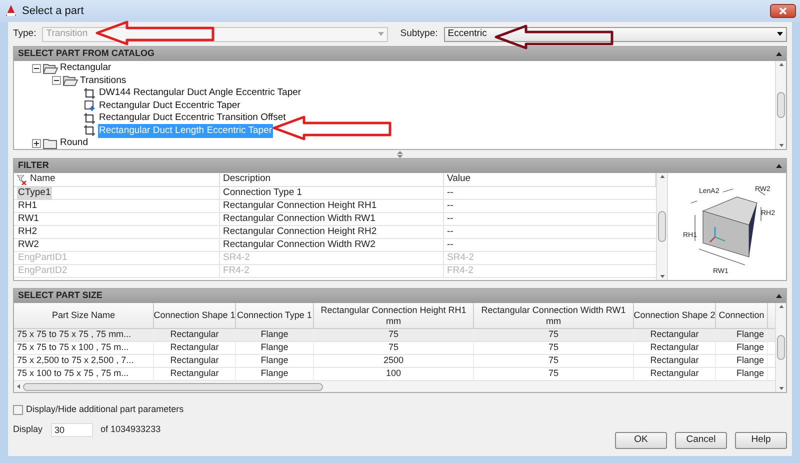 The image size is (800, 463). Describe the element at coordinates (74, 142) in the screenshot. I see `tree-folder: Round` at that location.